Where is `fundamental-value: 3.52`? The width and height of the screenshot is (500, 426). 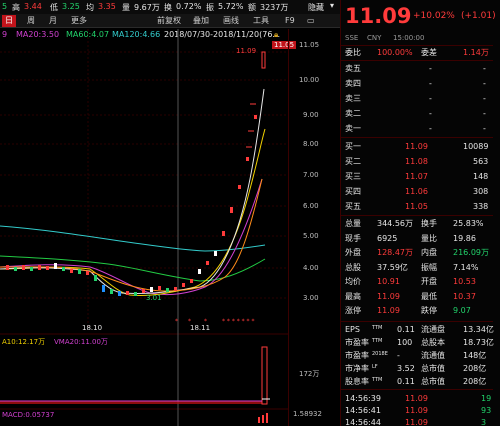
fundamental-value: 3.52 is located at coordinates (406, 368).